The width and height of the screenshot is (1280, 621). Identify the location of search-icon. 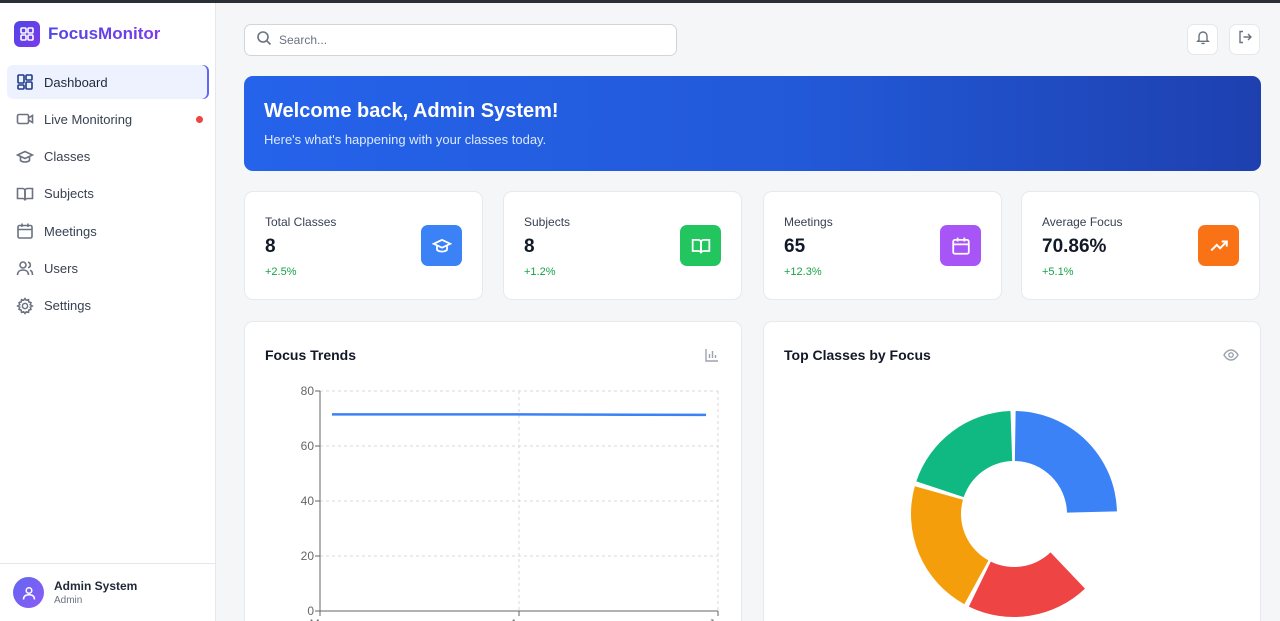
(264, 40).